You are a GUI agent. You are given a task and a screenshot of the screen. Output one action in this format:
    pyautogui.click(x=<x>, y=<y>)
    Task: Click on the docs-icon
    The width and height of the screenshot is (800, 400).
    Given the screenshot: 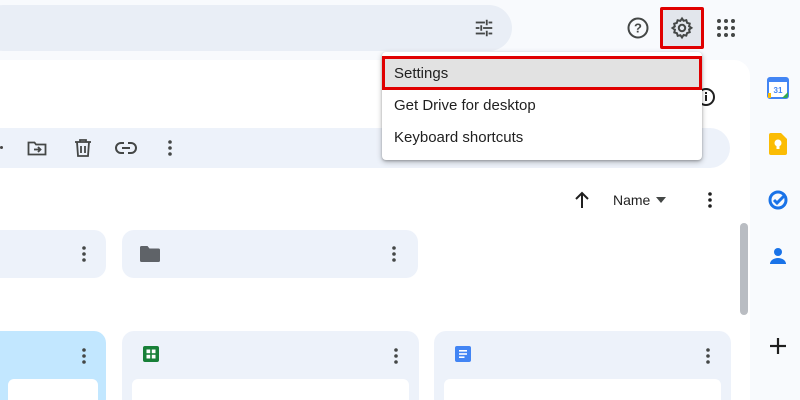 What is the action you would take?
    pyautogui.click(x=463, y=354)
    